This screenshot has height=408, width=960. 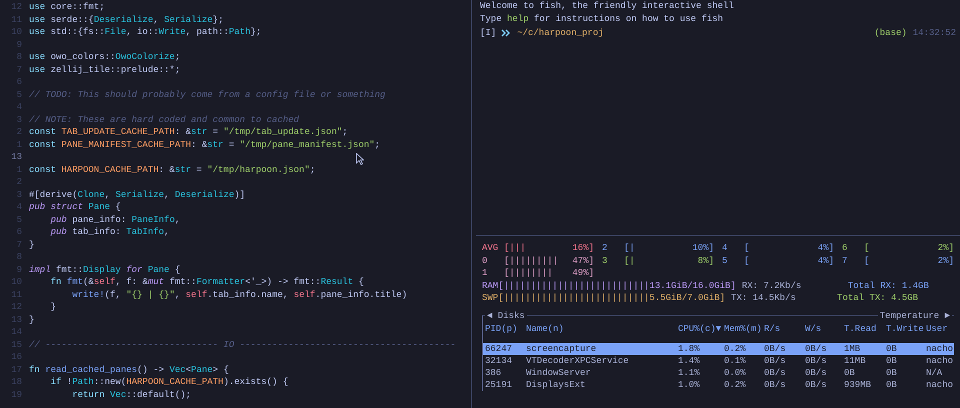 I want to click on code-line: impl fmt::Display for Pane {, so click(x=104, y=270).